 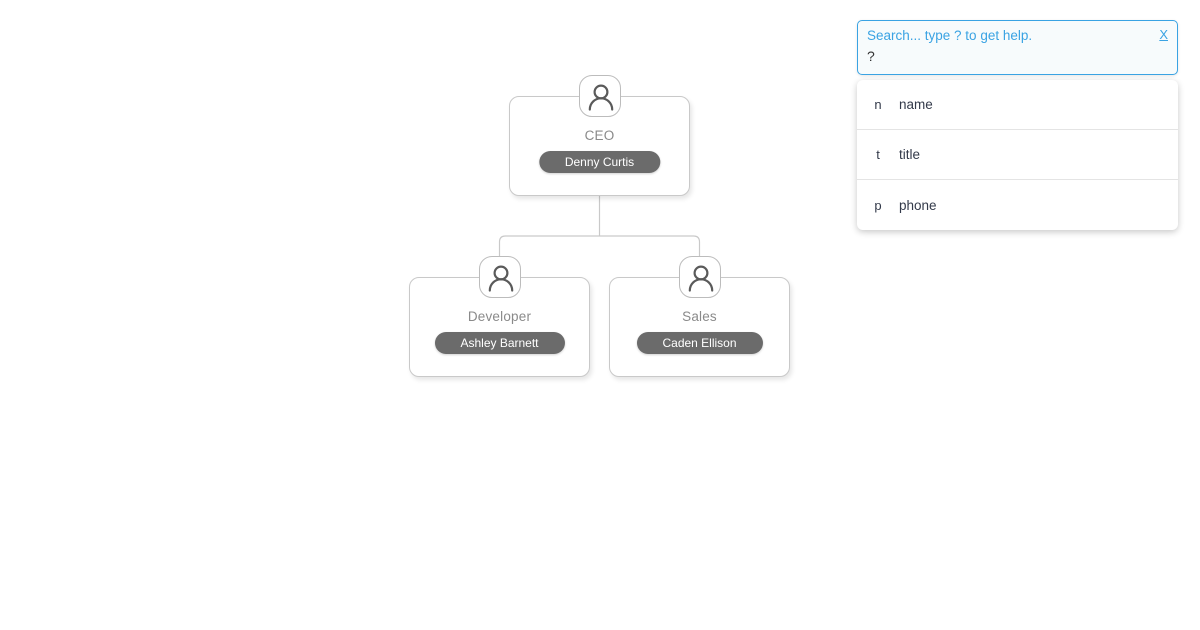 I want to click on search-hint-label: Search... type ? to get help., so click(x=950, y=35).